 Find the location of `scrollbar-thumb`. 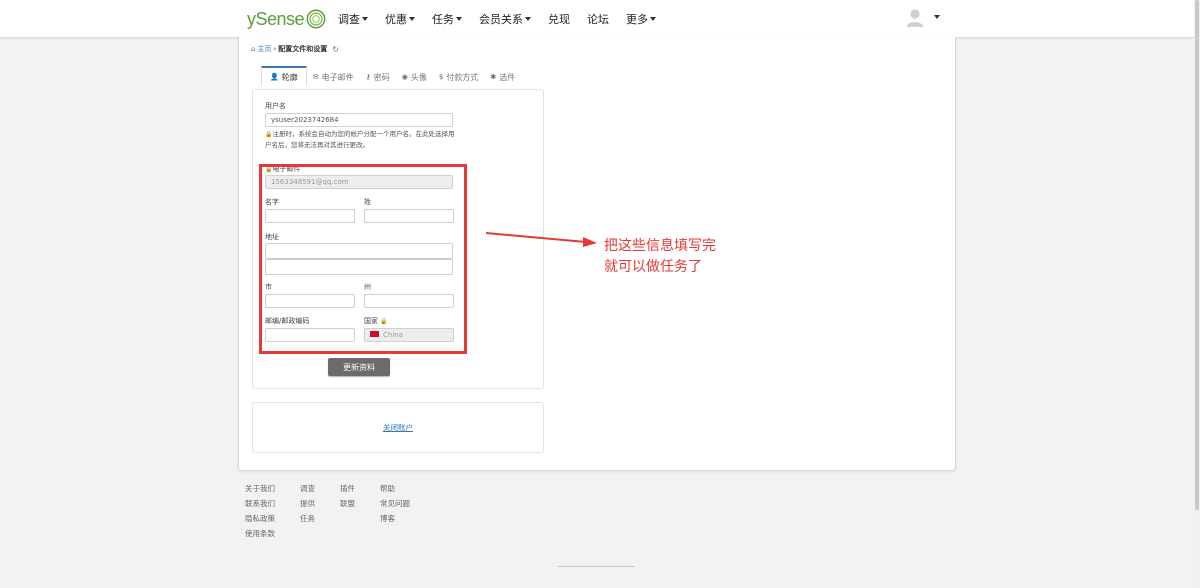

scrollbar-thumb is located at coordinates (1197, 255).